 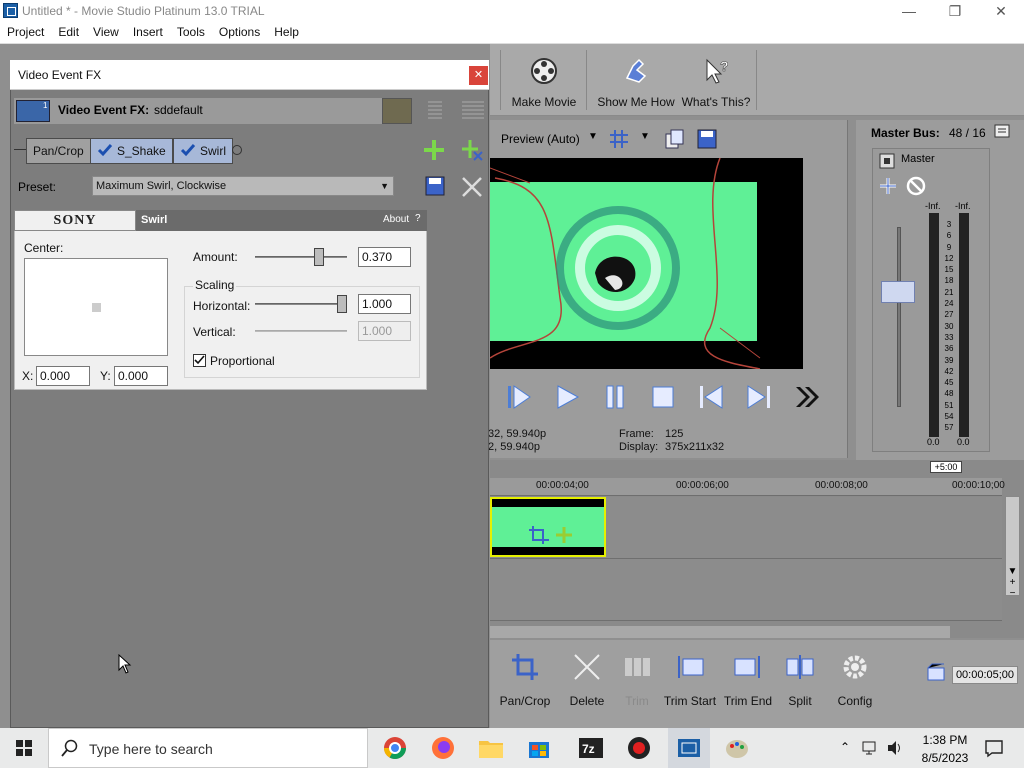 What do you see at coordinates (106, 30) in the screenshot?
I see `menu-view: View` at bounding box center [106, 30].